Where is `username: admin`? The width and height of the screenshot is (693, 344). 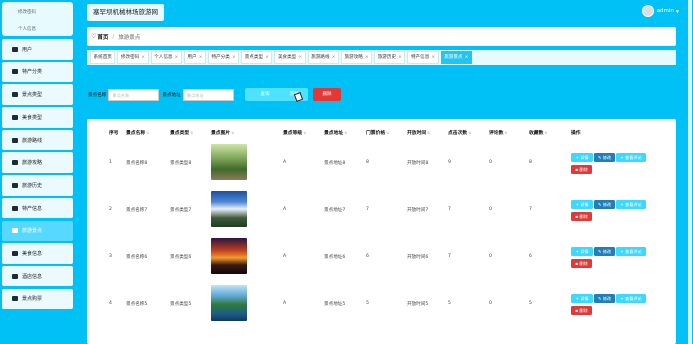 username: admin is located at coordinates (665, 11).